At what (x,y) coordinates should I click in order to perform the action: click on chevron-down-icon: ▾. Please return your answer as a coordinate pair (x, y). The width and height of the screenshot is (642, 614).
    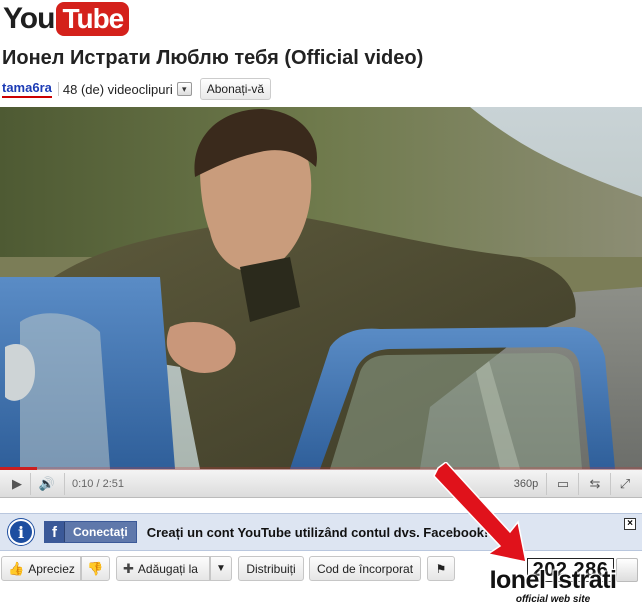
    Looking at the image, I should click on (184, 88).